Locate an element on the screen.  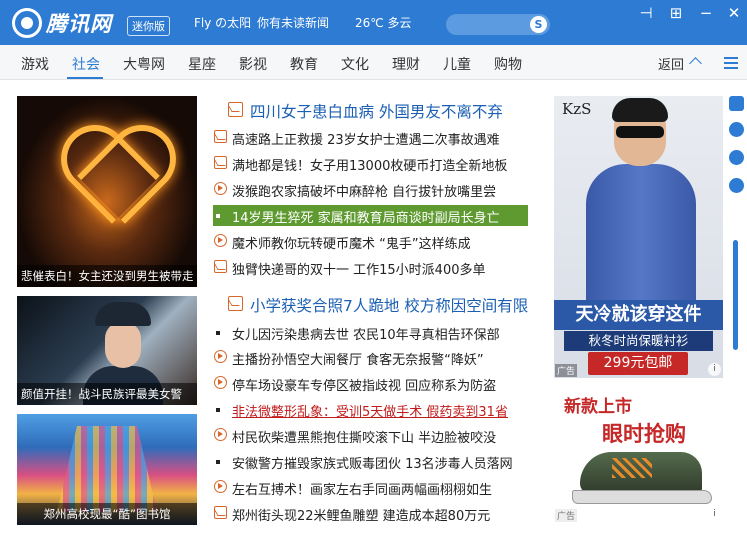
news-item-text: 郑州街头现22米鲤鱼雕塑 建造成本超80万元 is located at coordinates (361, 516).